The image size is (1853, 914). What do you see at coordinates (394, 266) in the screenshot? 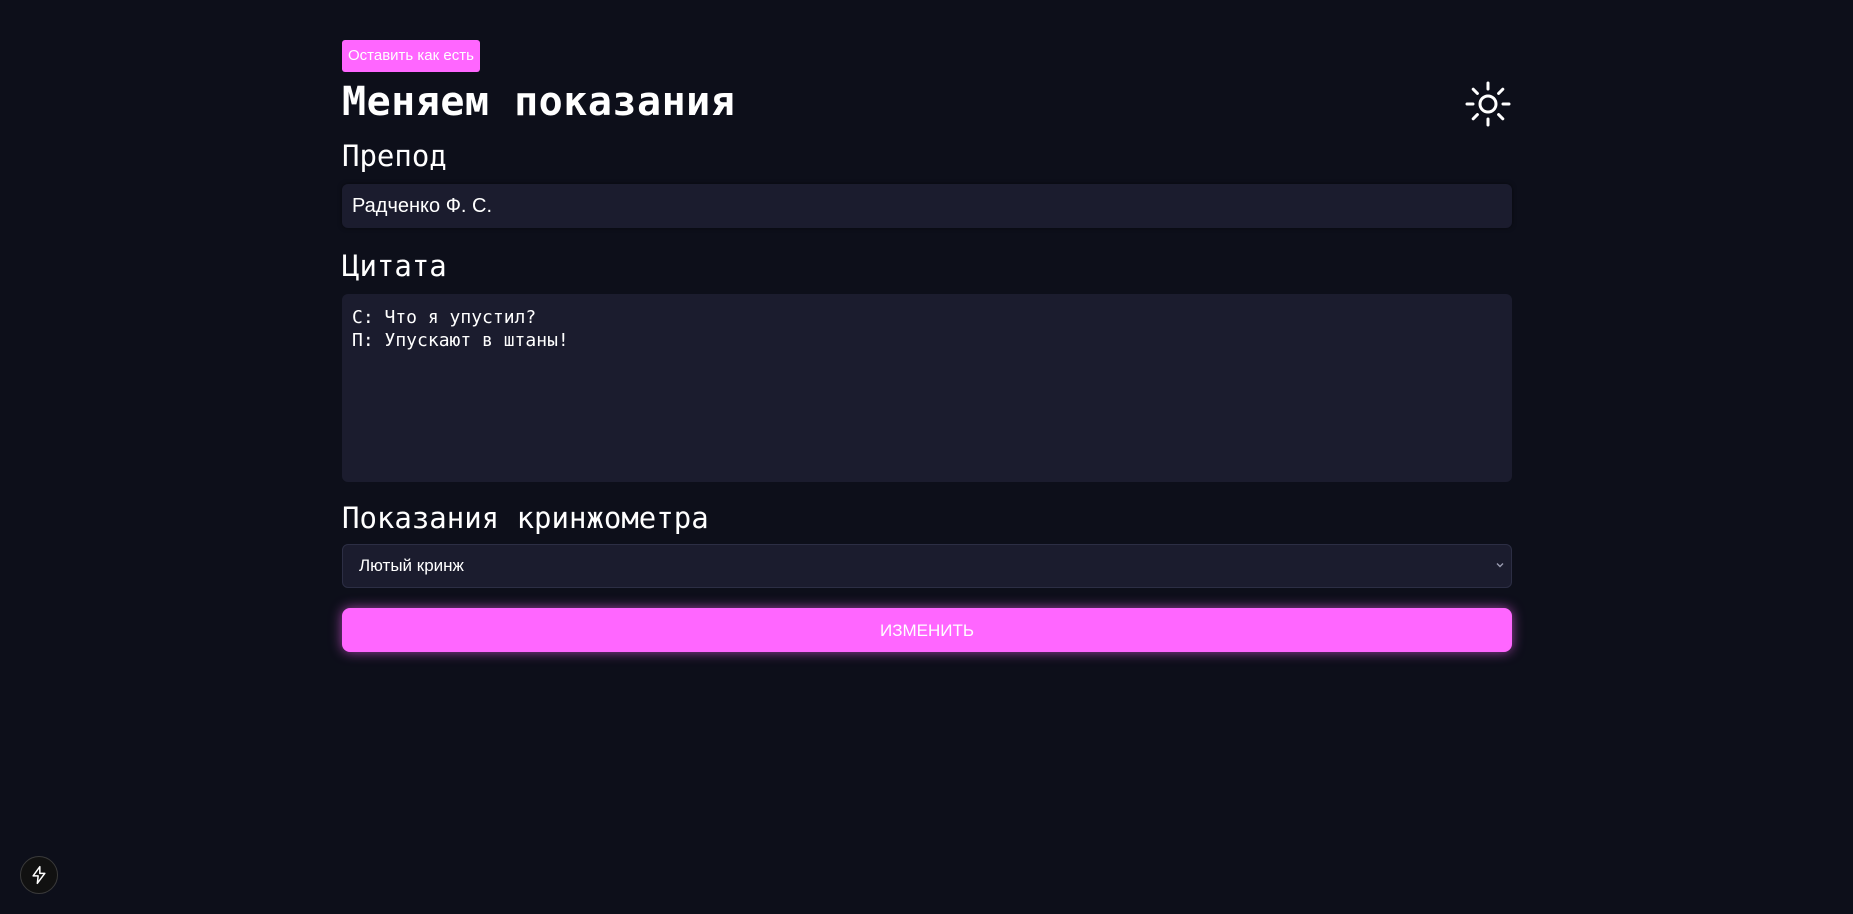
I see `quote-label: Цитата` at bounding box center [394, 266].